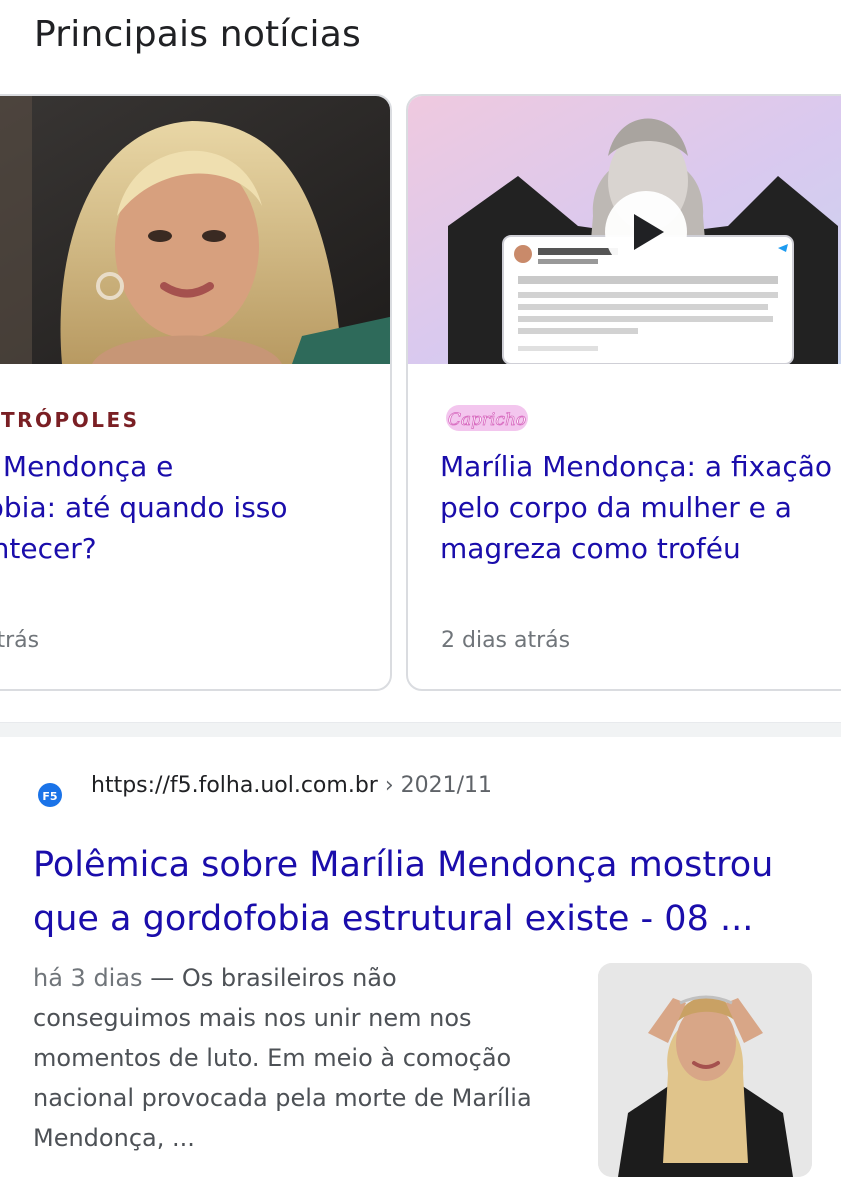 This screenshot has height=1200, width=841. What do you see at coordinates (282, 1098) in the screenshot?
I see `snippet-line: nacional provocada pela morte de Marília` at bounding box center [282, 1098].